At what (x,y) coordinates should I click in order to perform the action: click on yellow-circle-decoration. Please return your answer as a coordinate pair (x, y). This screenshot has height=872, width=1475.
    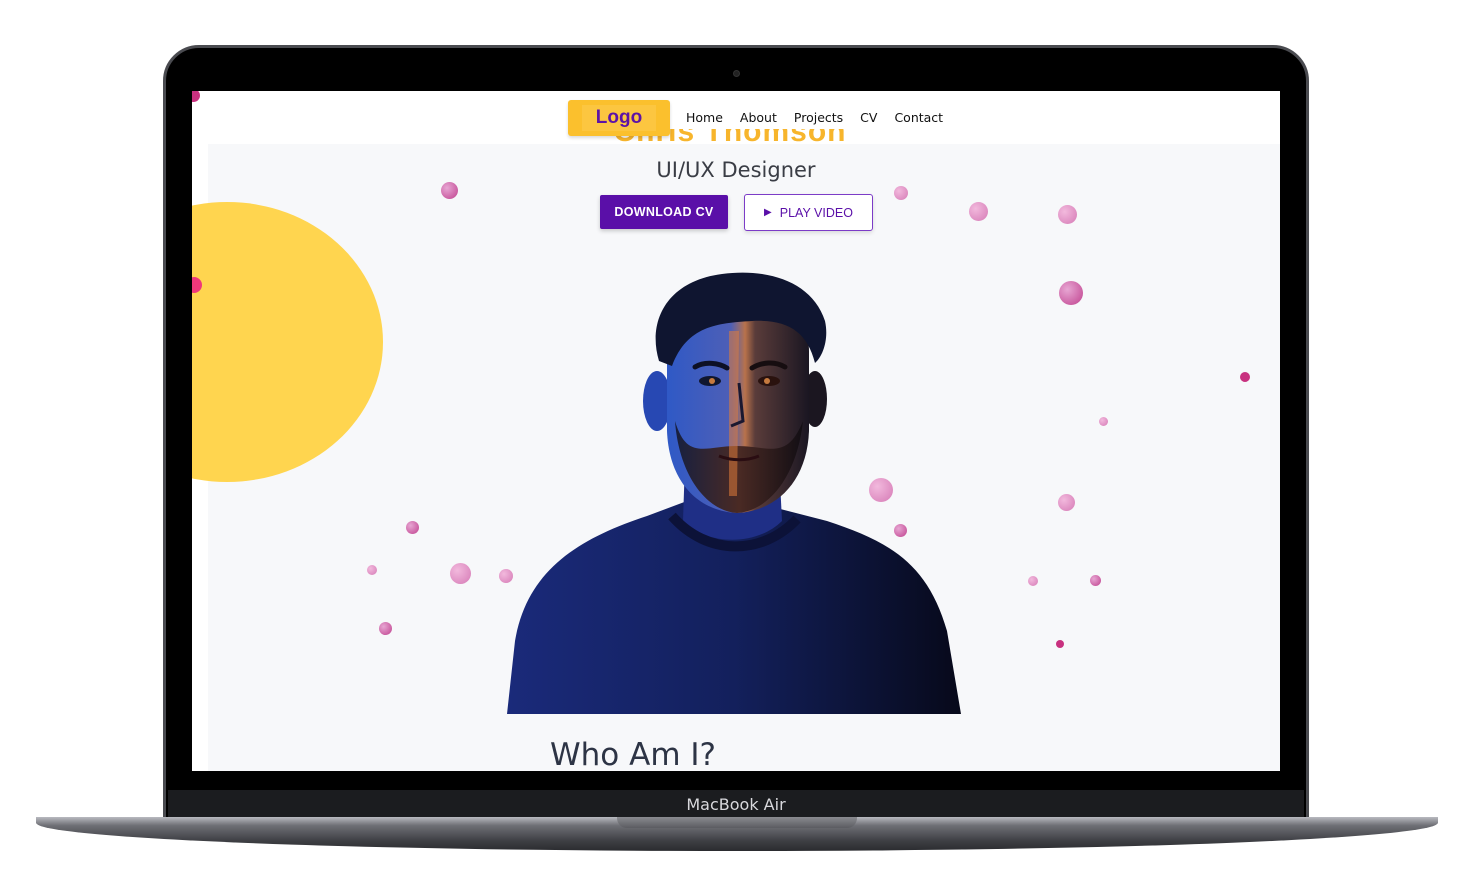
    Looking at the image, I should click on (287, 342).